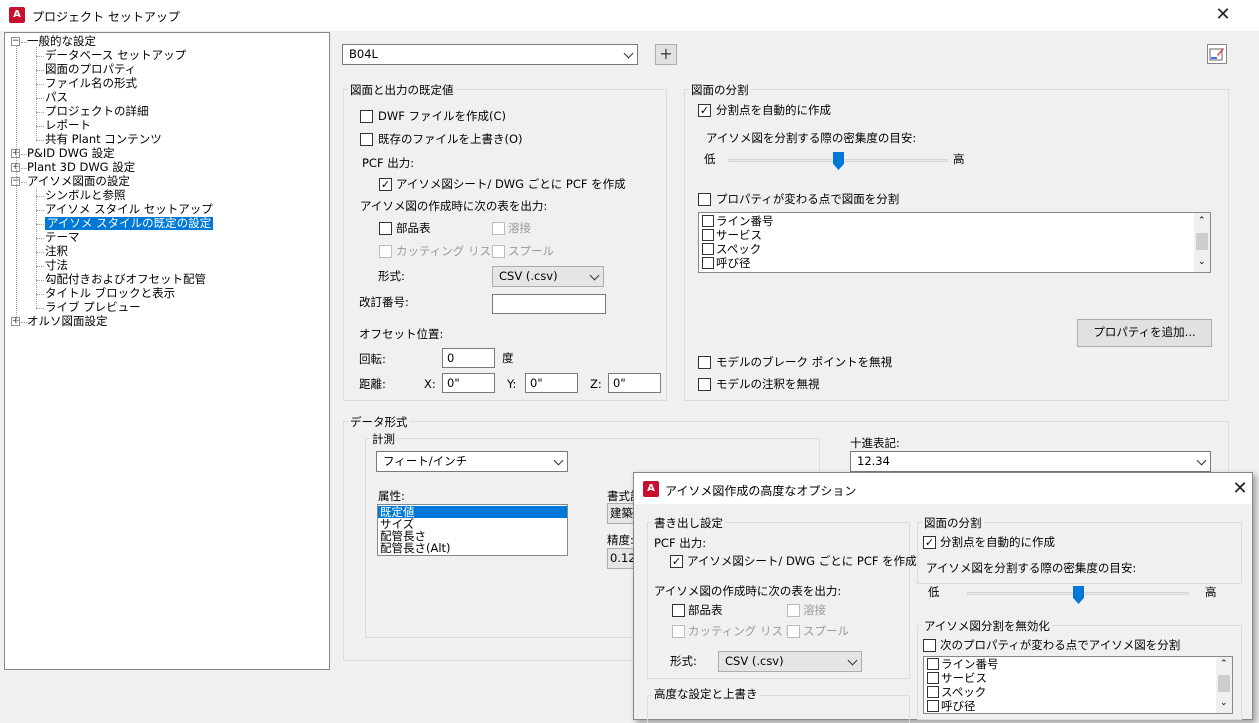  I want to click on edit-style-icon, so click(1217, 54).